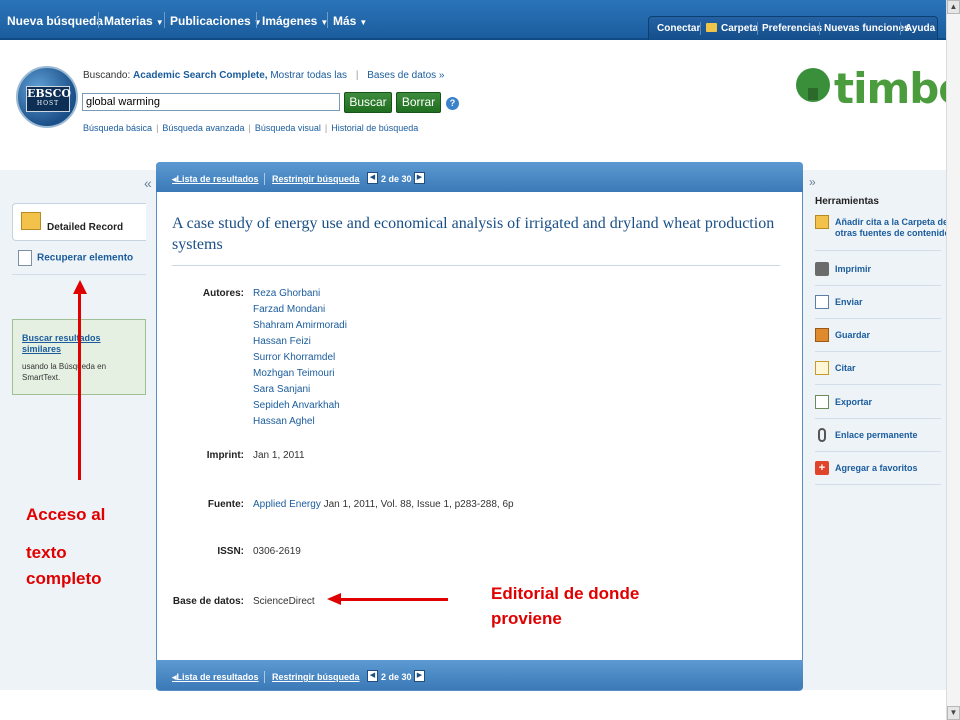 The height and width of the screenshot is (720, 960). Describe the element at coordinates (287, 504) in the screenshot. I see `journal-link: Applied Energy` at that location.